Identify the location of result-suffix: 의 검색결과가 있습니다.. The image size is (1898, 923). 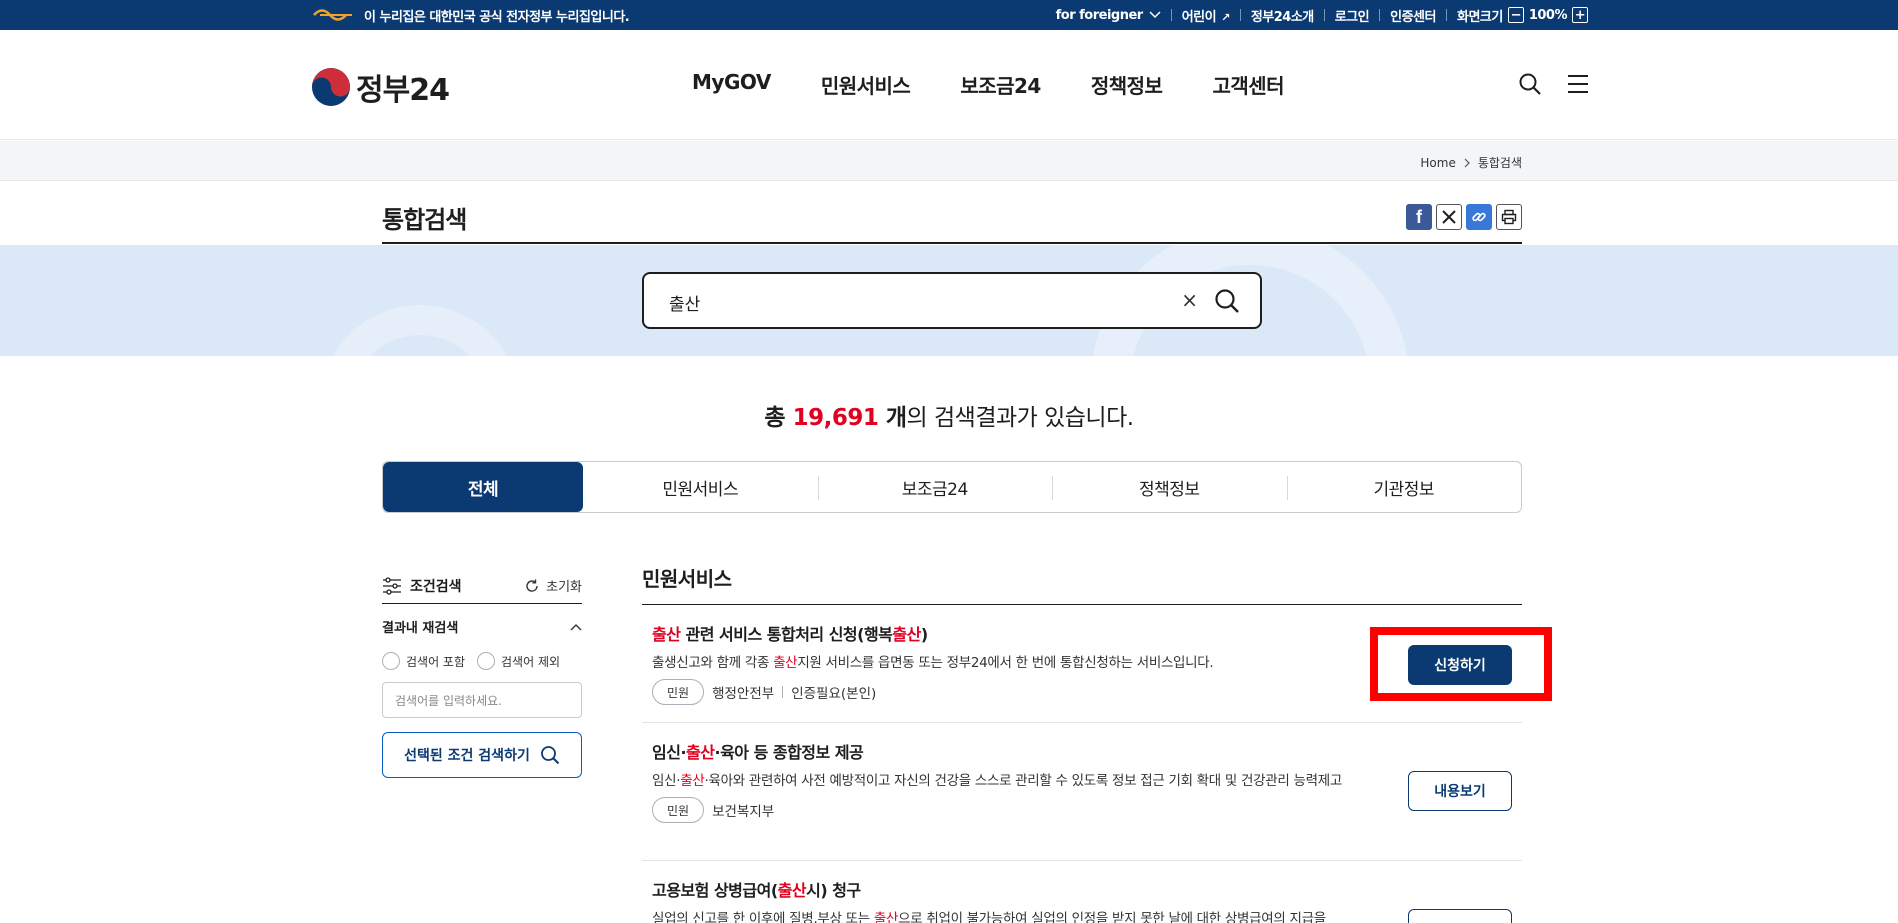
(1020, 418).